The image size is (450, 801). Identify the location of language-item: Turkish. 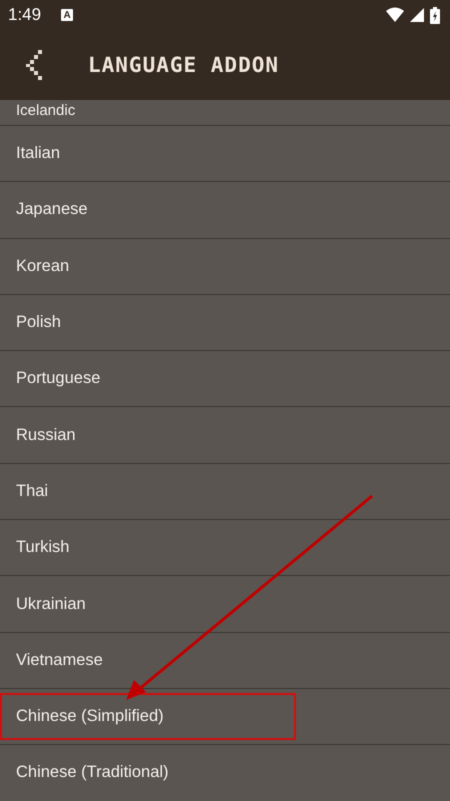
(225, 548).